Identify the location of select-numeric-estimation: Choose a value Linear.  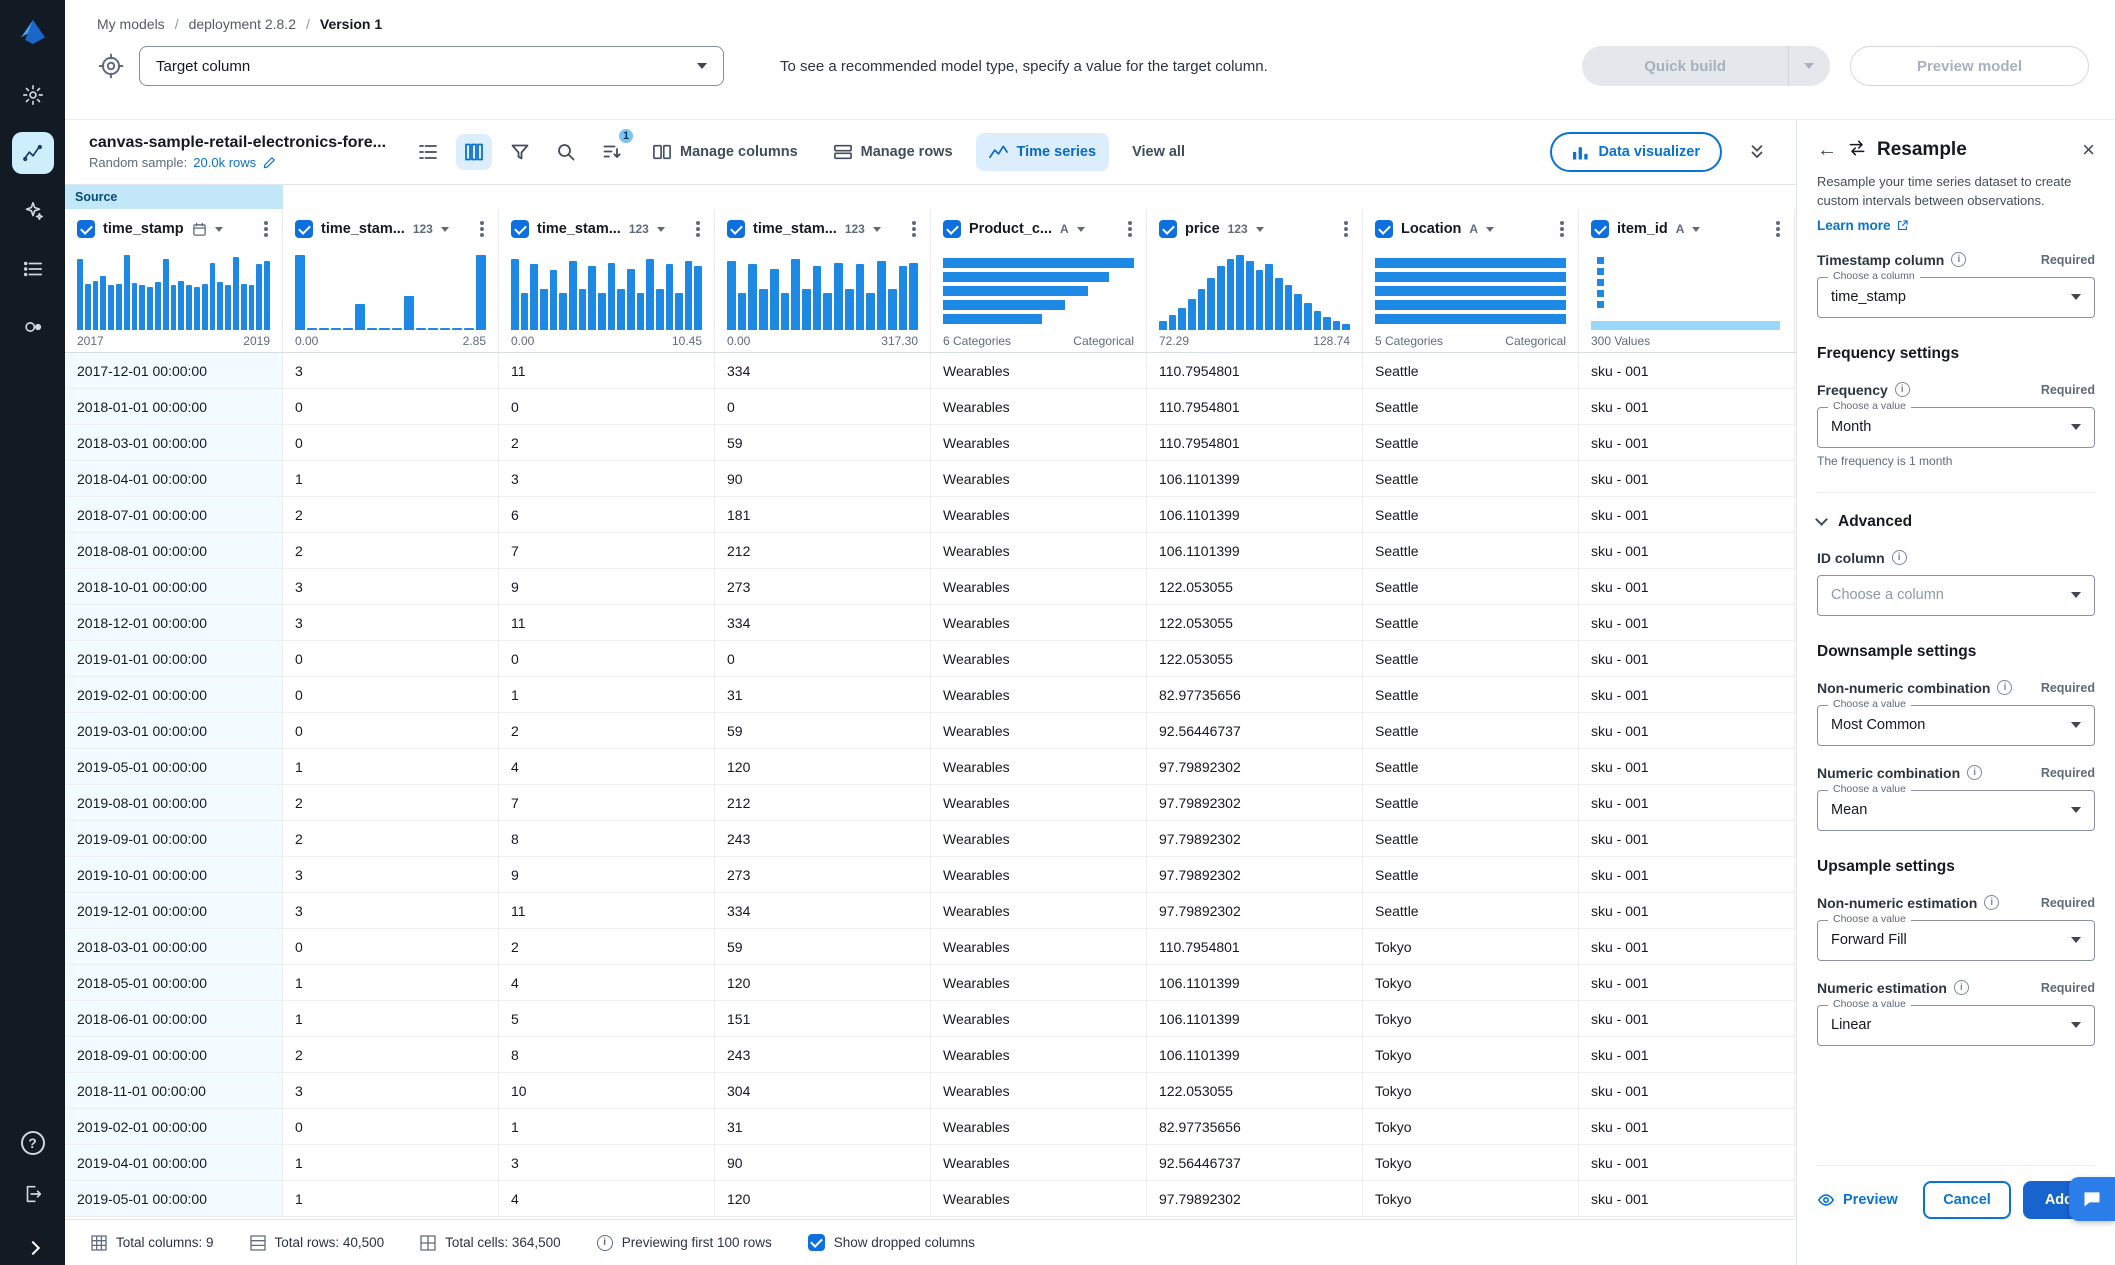
(1956, 1021).